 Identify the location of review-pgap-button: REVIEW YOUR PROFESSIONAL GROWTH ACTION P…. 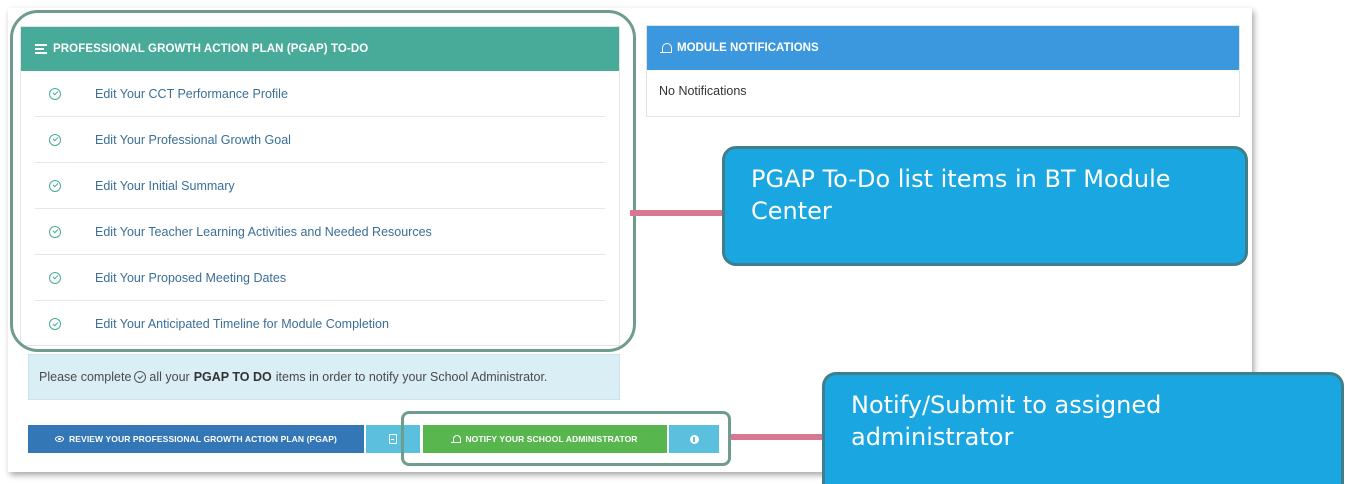
(196, 439).